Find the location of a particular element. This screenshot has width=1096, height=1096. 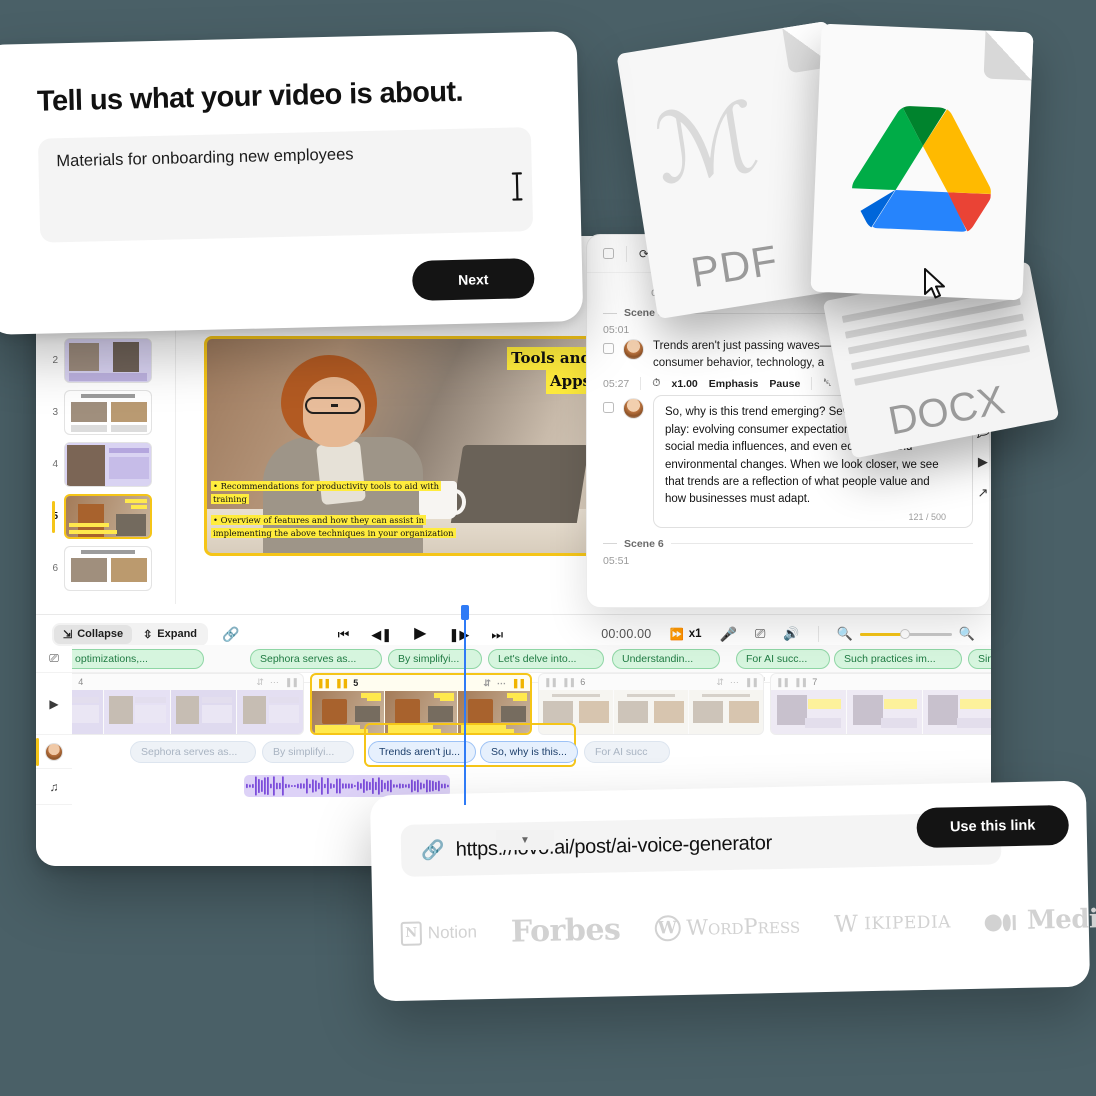

expand-icon: ⇳ is located at coordinates (148, 634).